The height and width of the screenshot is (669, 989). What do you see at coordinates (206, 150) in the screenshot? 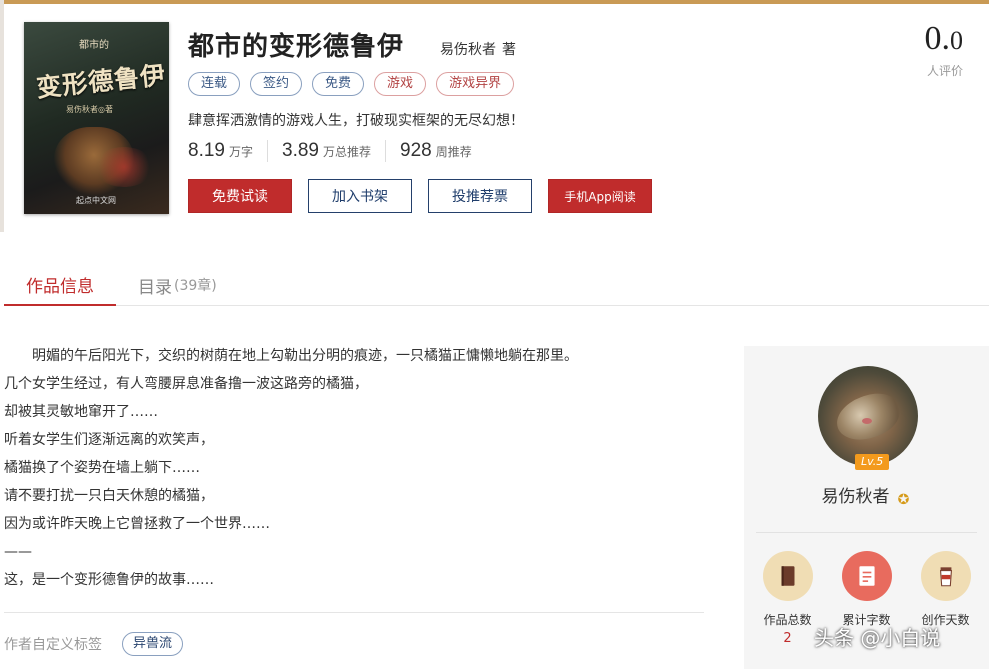
I see `stat-value: 8.19` at bounding box center [206, 150].